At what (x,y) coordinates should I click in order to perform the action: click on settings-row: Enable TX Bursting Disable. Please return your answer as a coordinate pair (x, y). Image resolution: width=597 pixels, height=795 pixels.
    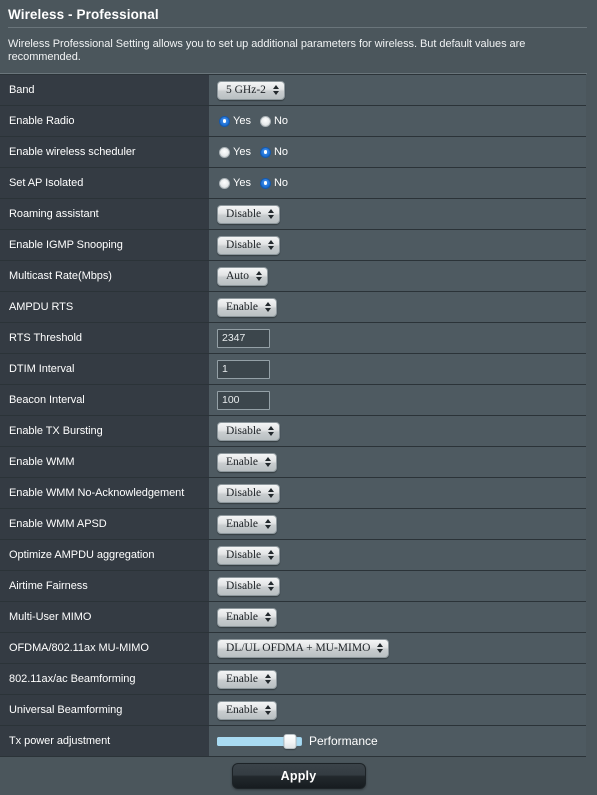
    Looking at the image, I should click on (293, 431).